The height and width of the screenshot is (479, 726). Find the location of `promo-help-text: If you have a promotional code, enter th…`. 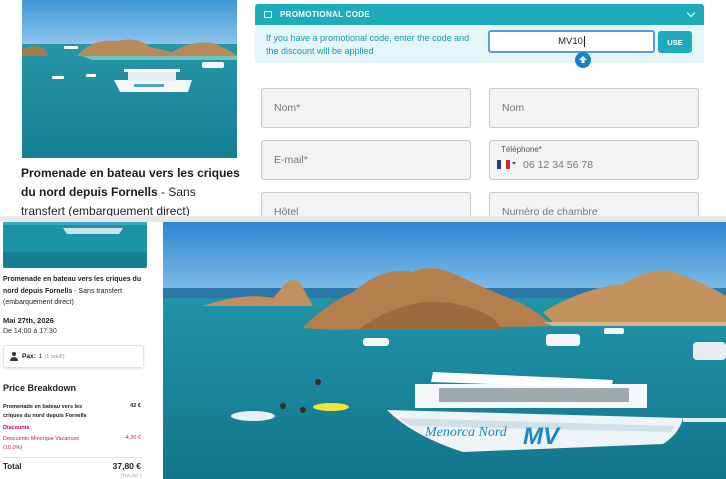

promo-help-text: If you have a promotional code, enter th… is located at coordinates (368, 44).